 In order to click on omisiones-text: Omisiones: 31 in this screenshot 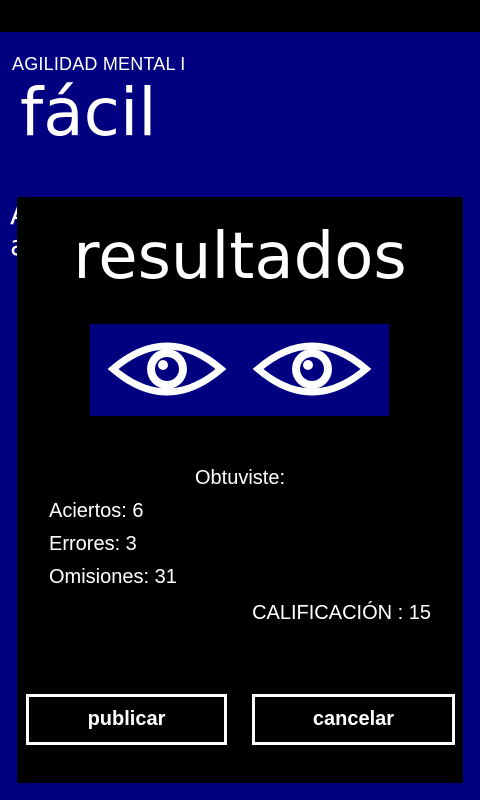, I will do `click(113, 577)`.